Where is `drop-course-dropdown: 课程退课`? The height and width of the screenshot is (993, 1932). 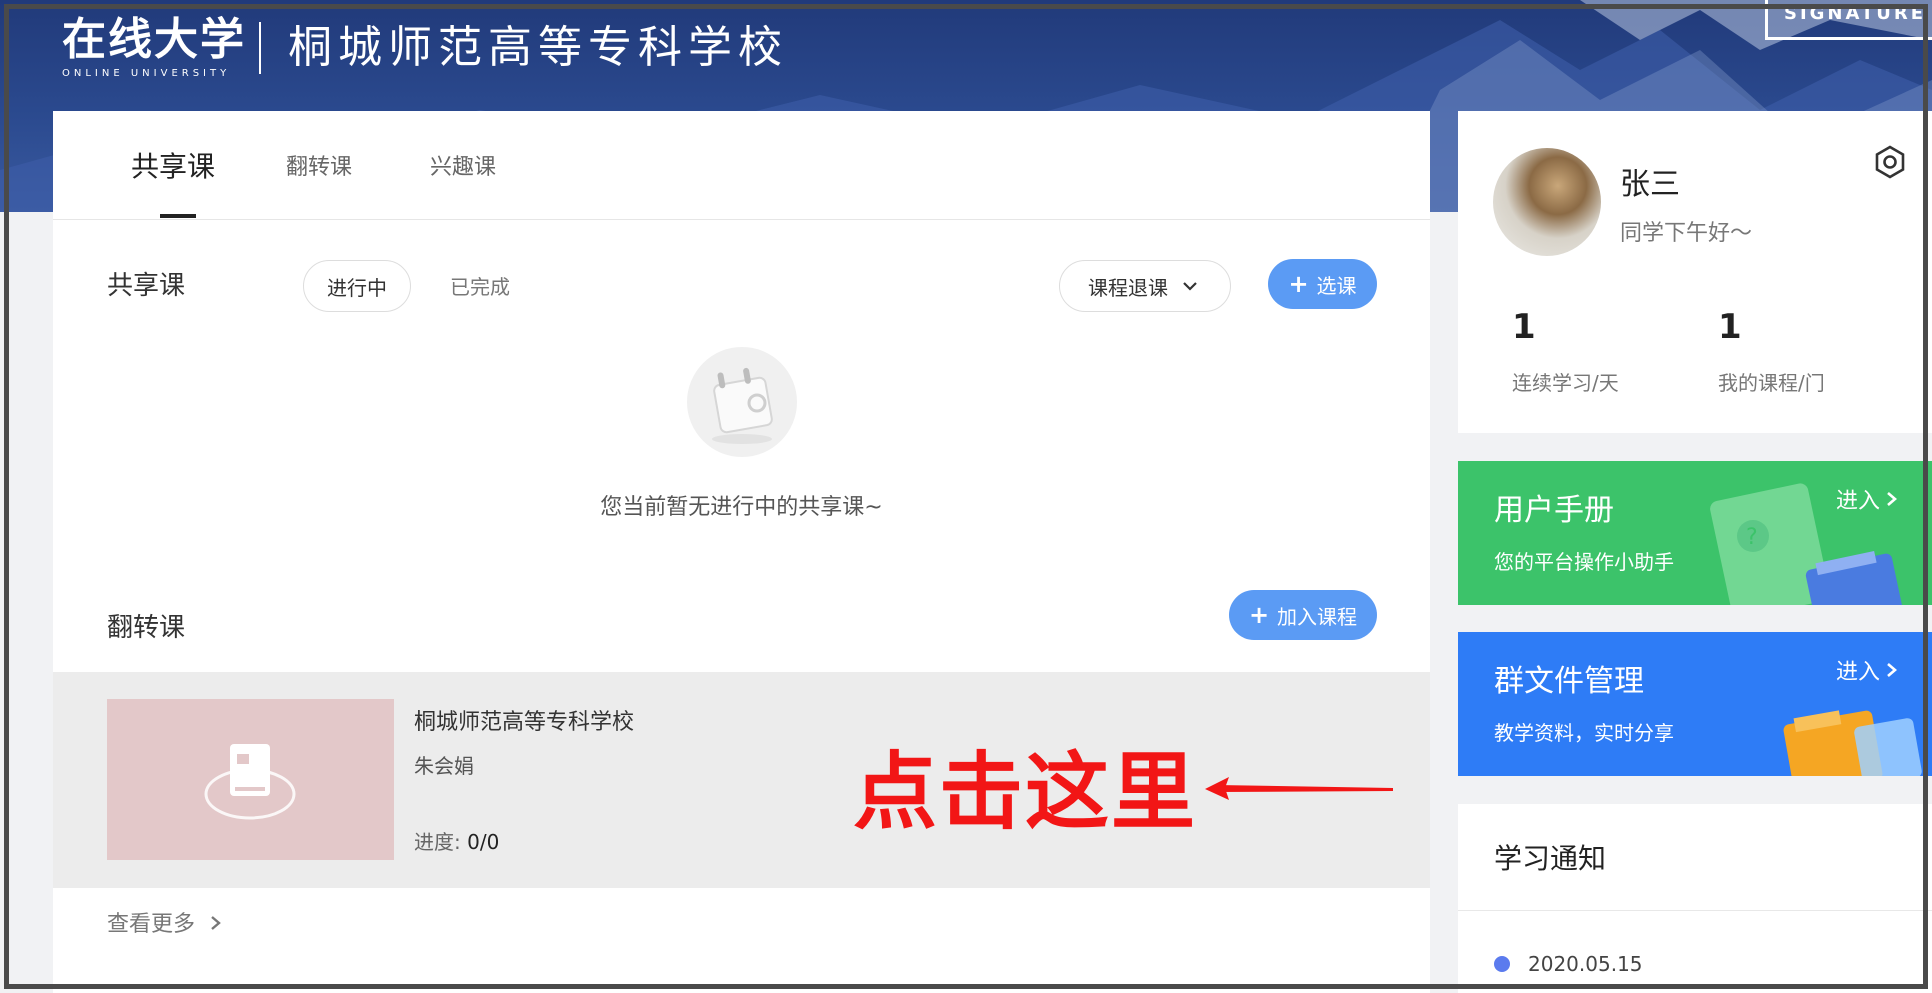
drop-course-dropdown: 课程退课 is located at coordinates (1145, 286).